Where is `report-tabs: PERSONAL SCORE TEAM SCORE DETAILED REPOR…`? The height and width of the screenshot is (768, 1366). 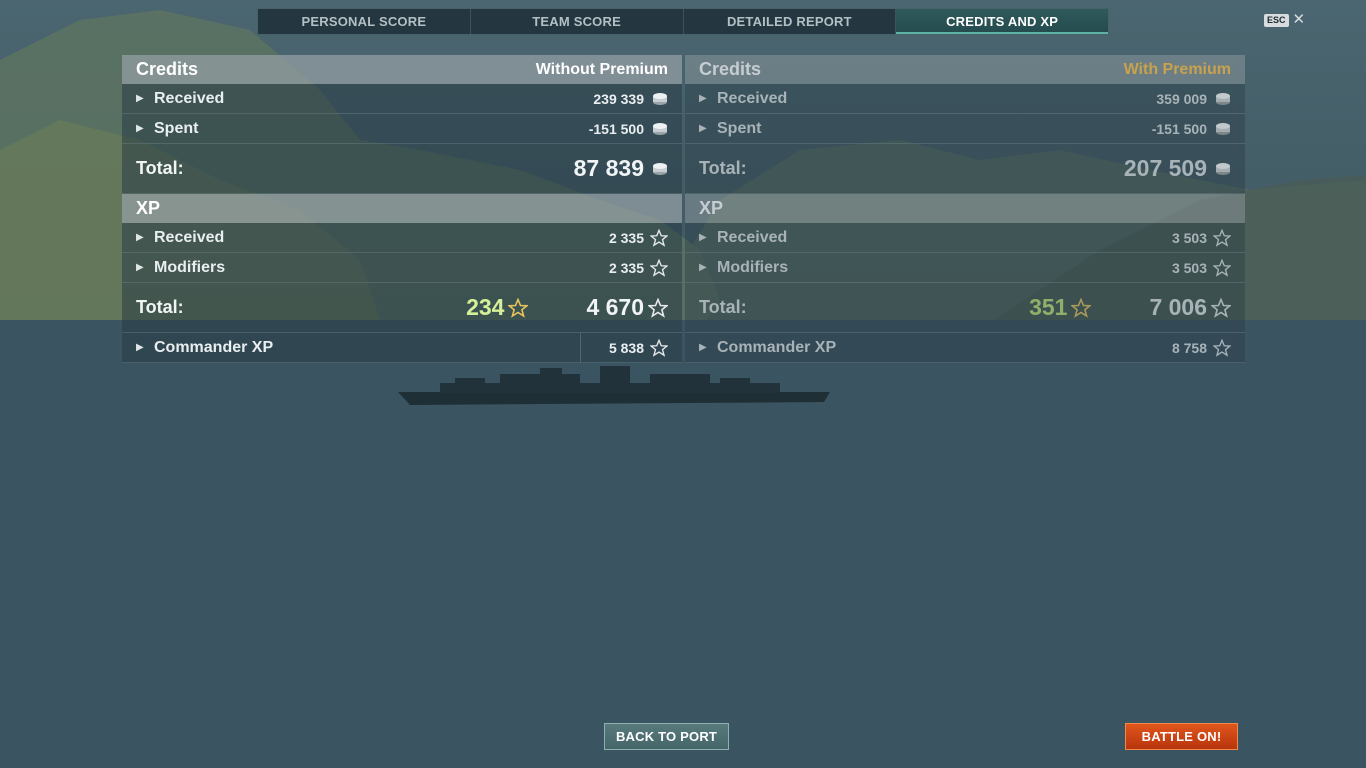
report-tabs: PERSONAL SCORE TEAM SCORE DETAILED REPOR… is located at coordinates (683, 21).